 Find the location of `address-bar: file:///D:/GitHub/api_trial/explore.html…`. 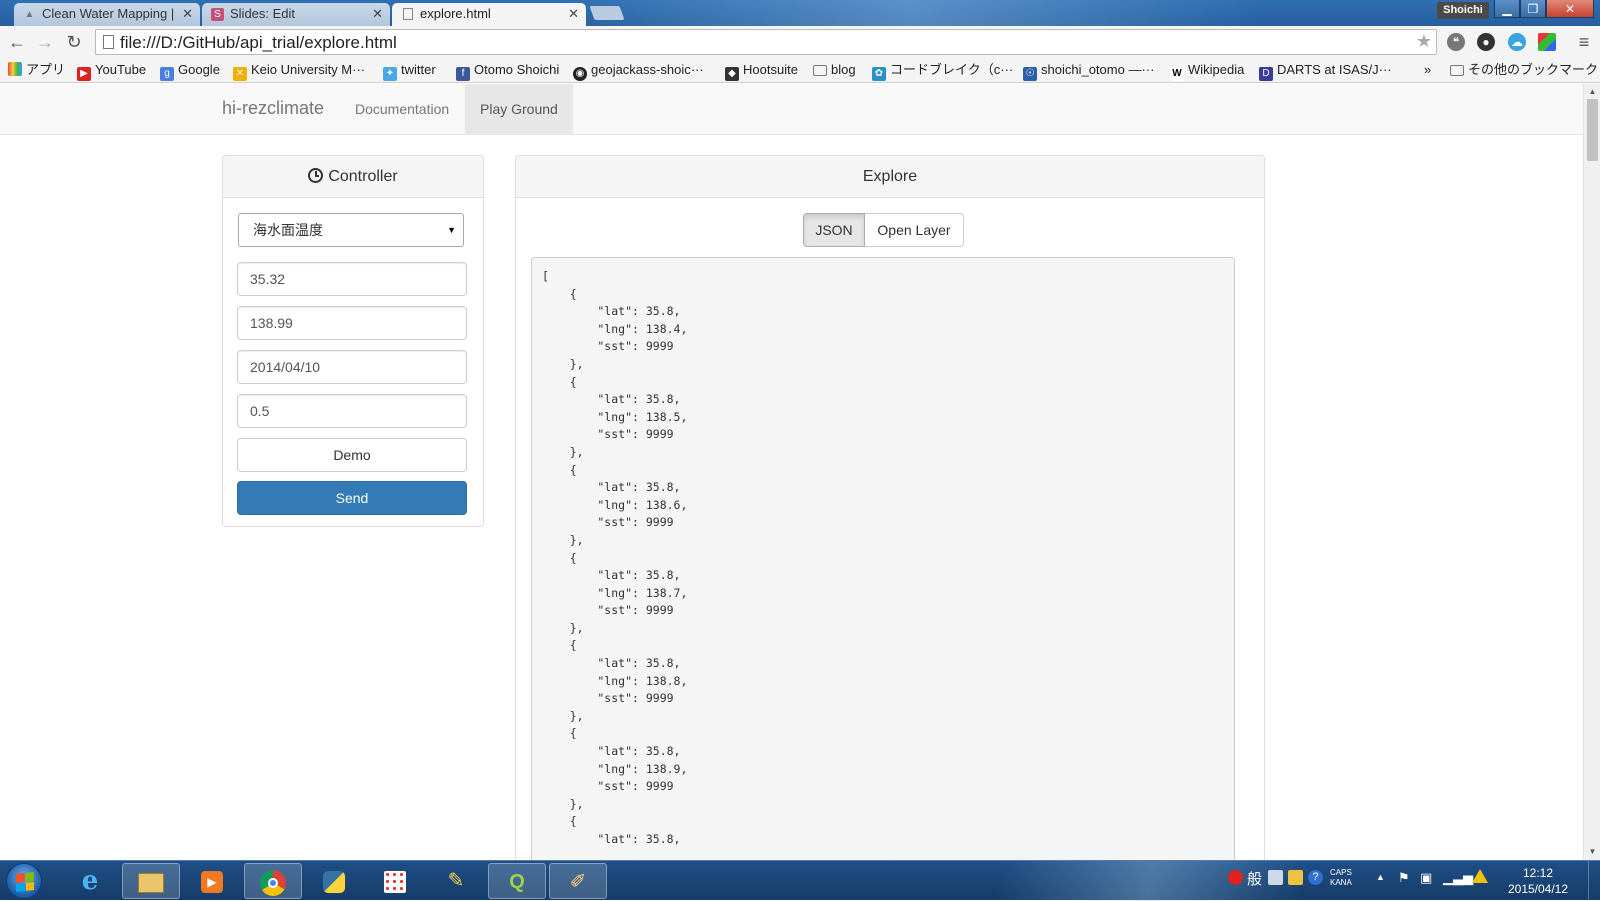

address-bar: file:///D:/GitHub/api_trial/explore.html… is located at coordinates (766, 42).